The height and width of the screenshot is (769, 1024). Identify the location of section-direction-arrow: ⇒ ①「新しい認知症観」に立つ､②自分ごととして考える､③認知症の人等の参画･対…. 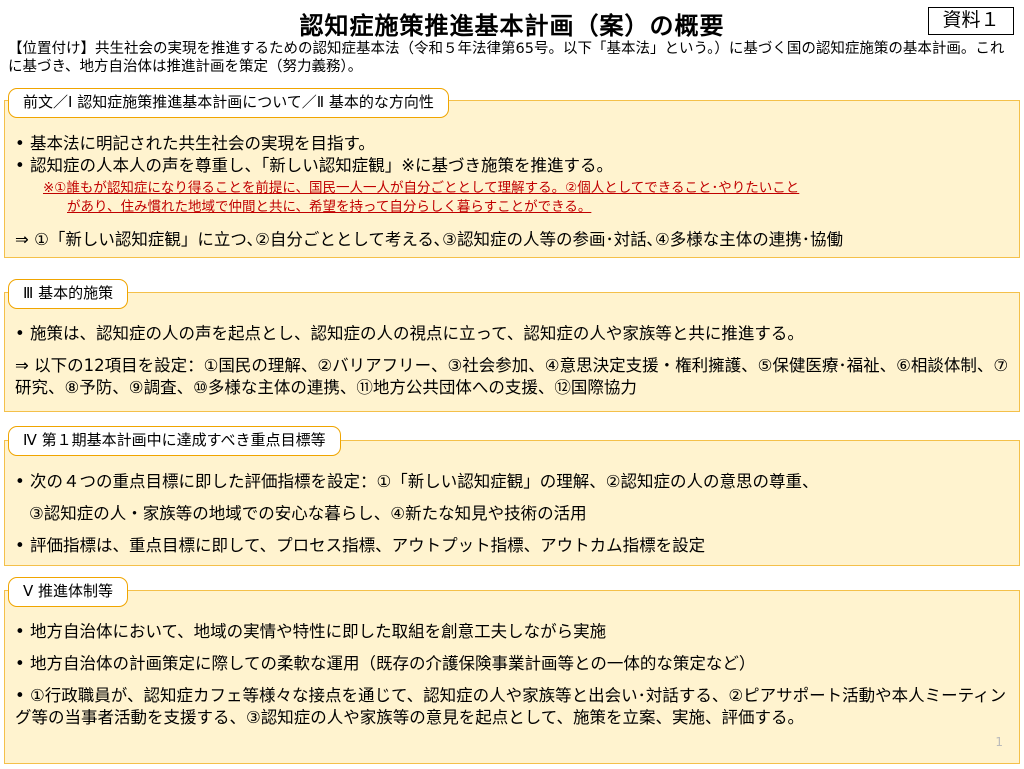
(429, 239).